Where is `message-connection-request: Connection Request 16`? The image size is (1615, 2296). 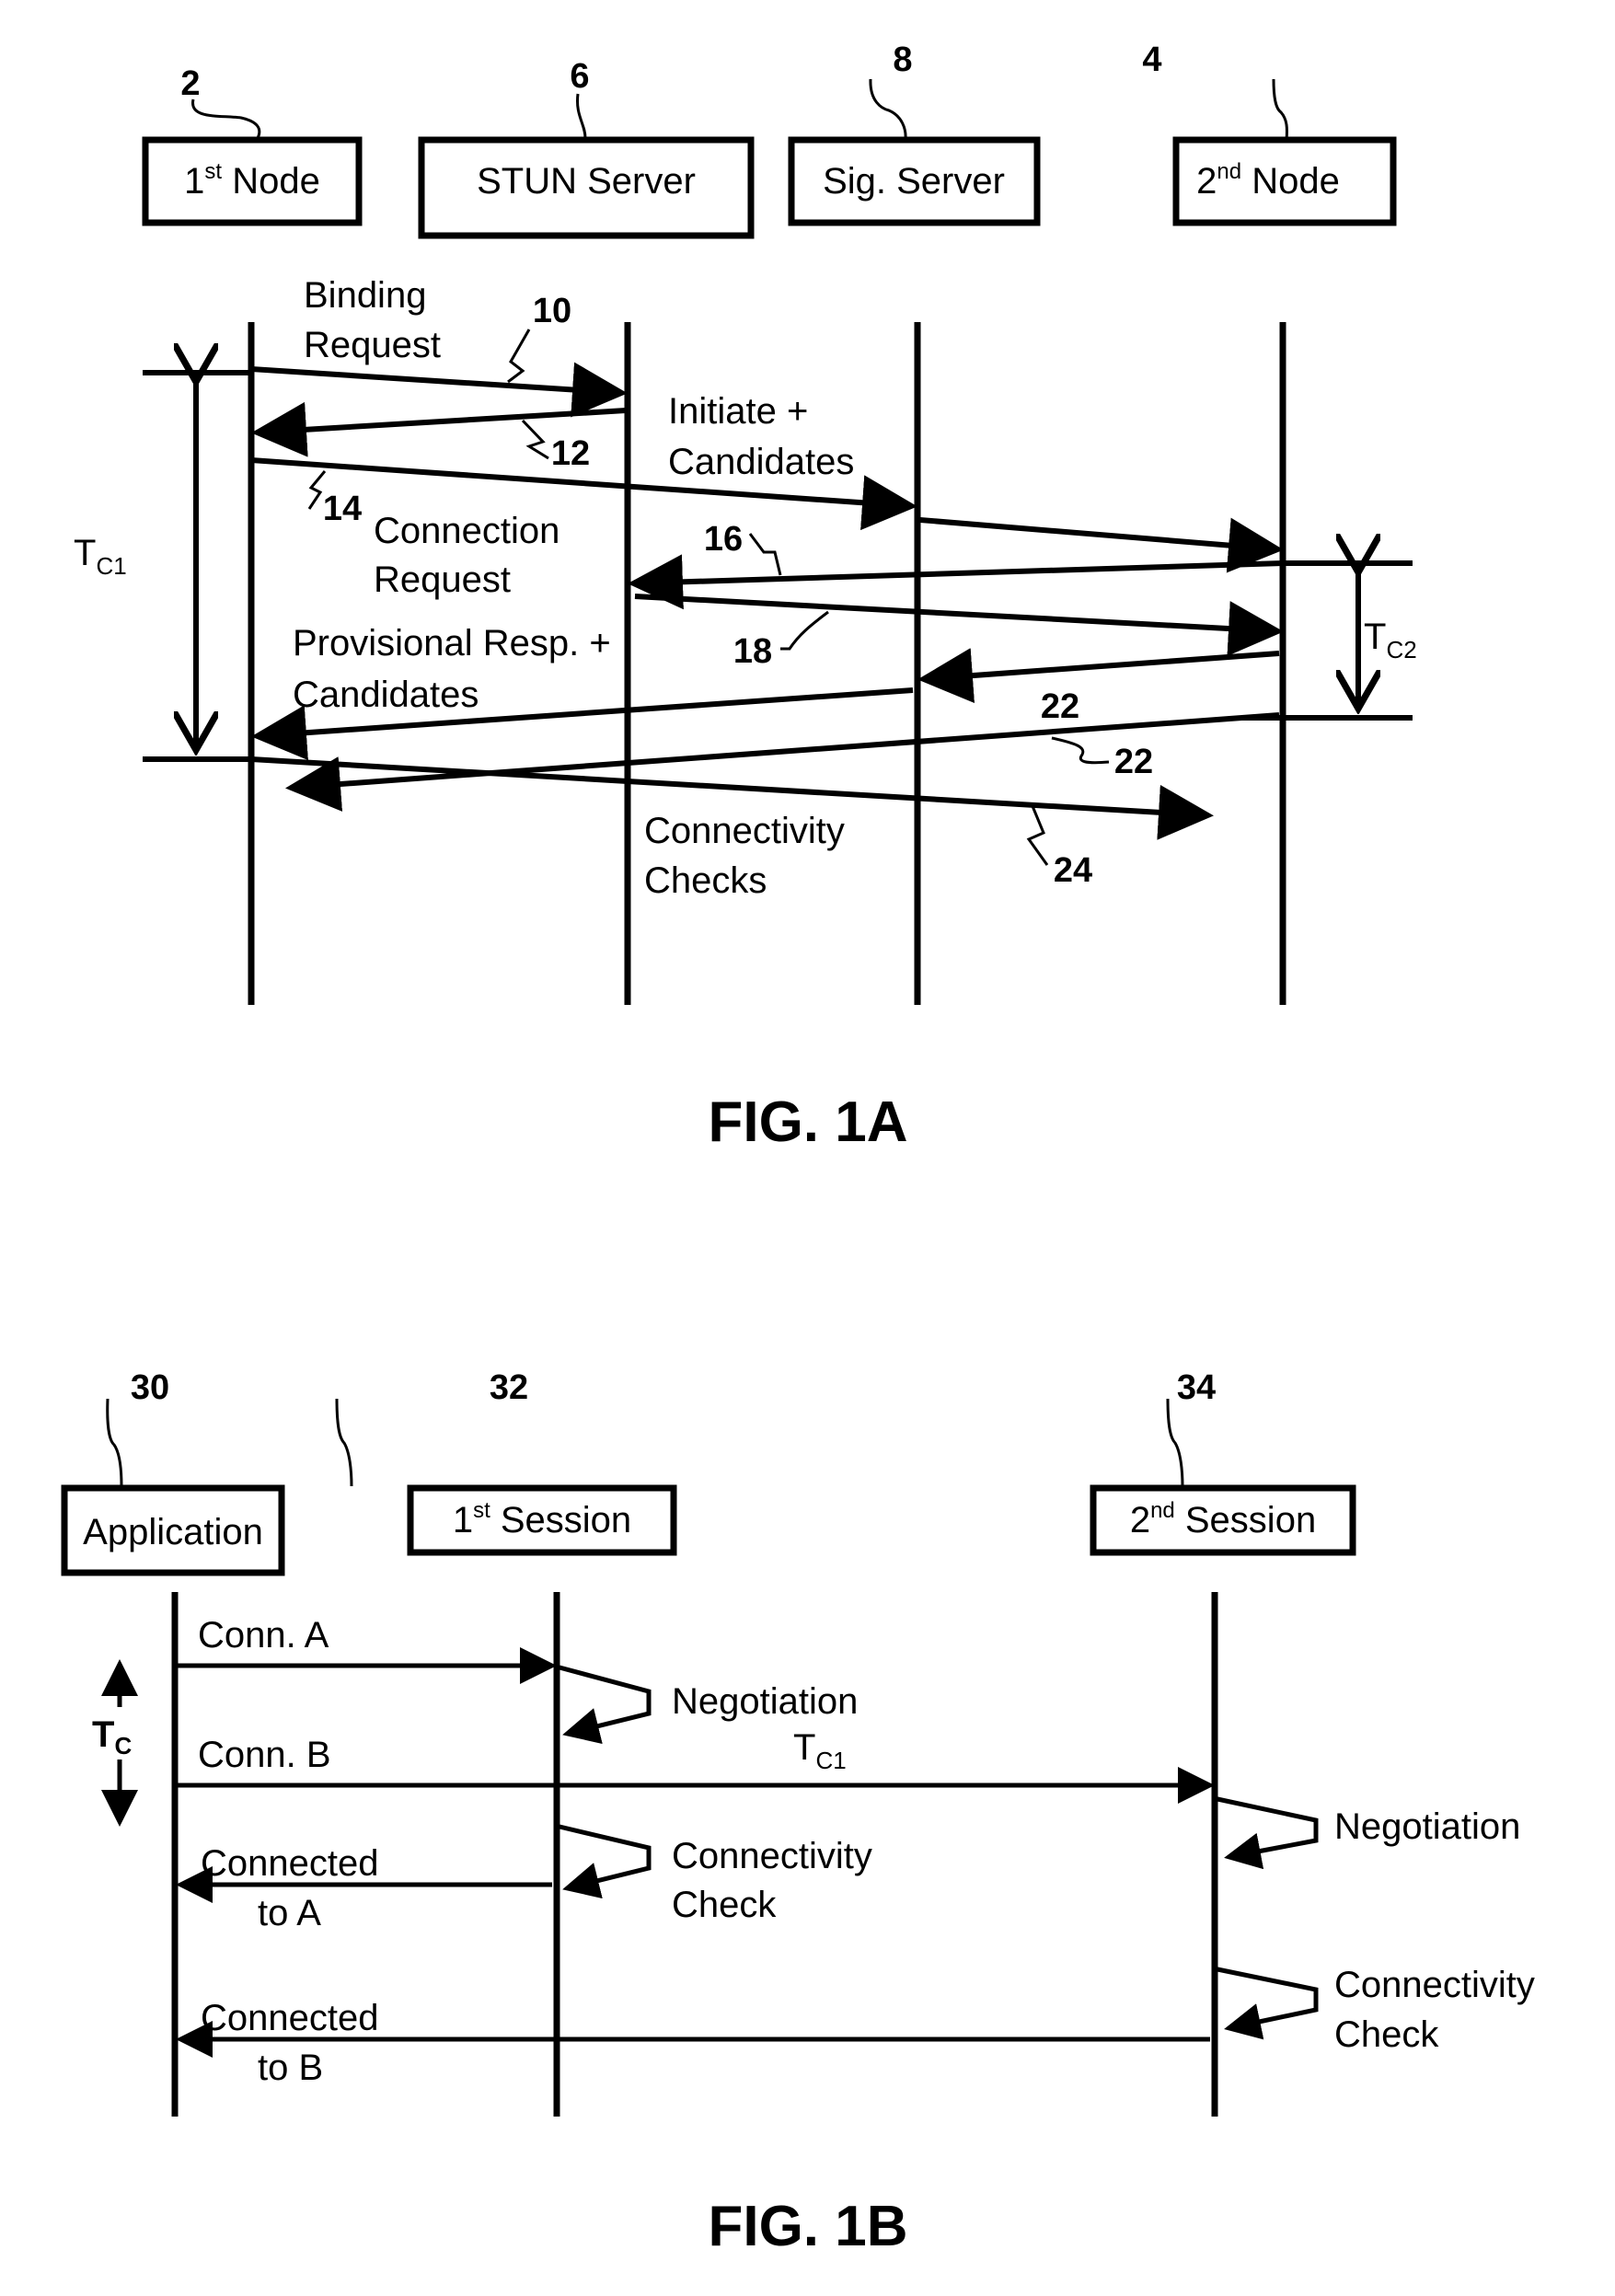
message-connection-request: Connection Request 16 is located at coordinates (829, 561).